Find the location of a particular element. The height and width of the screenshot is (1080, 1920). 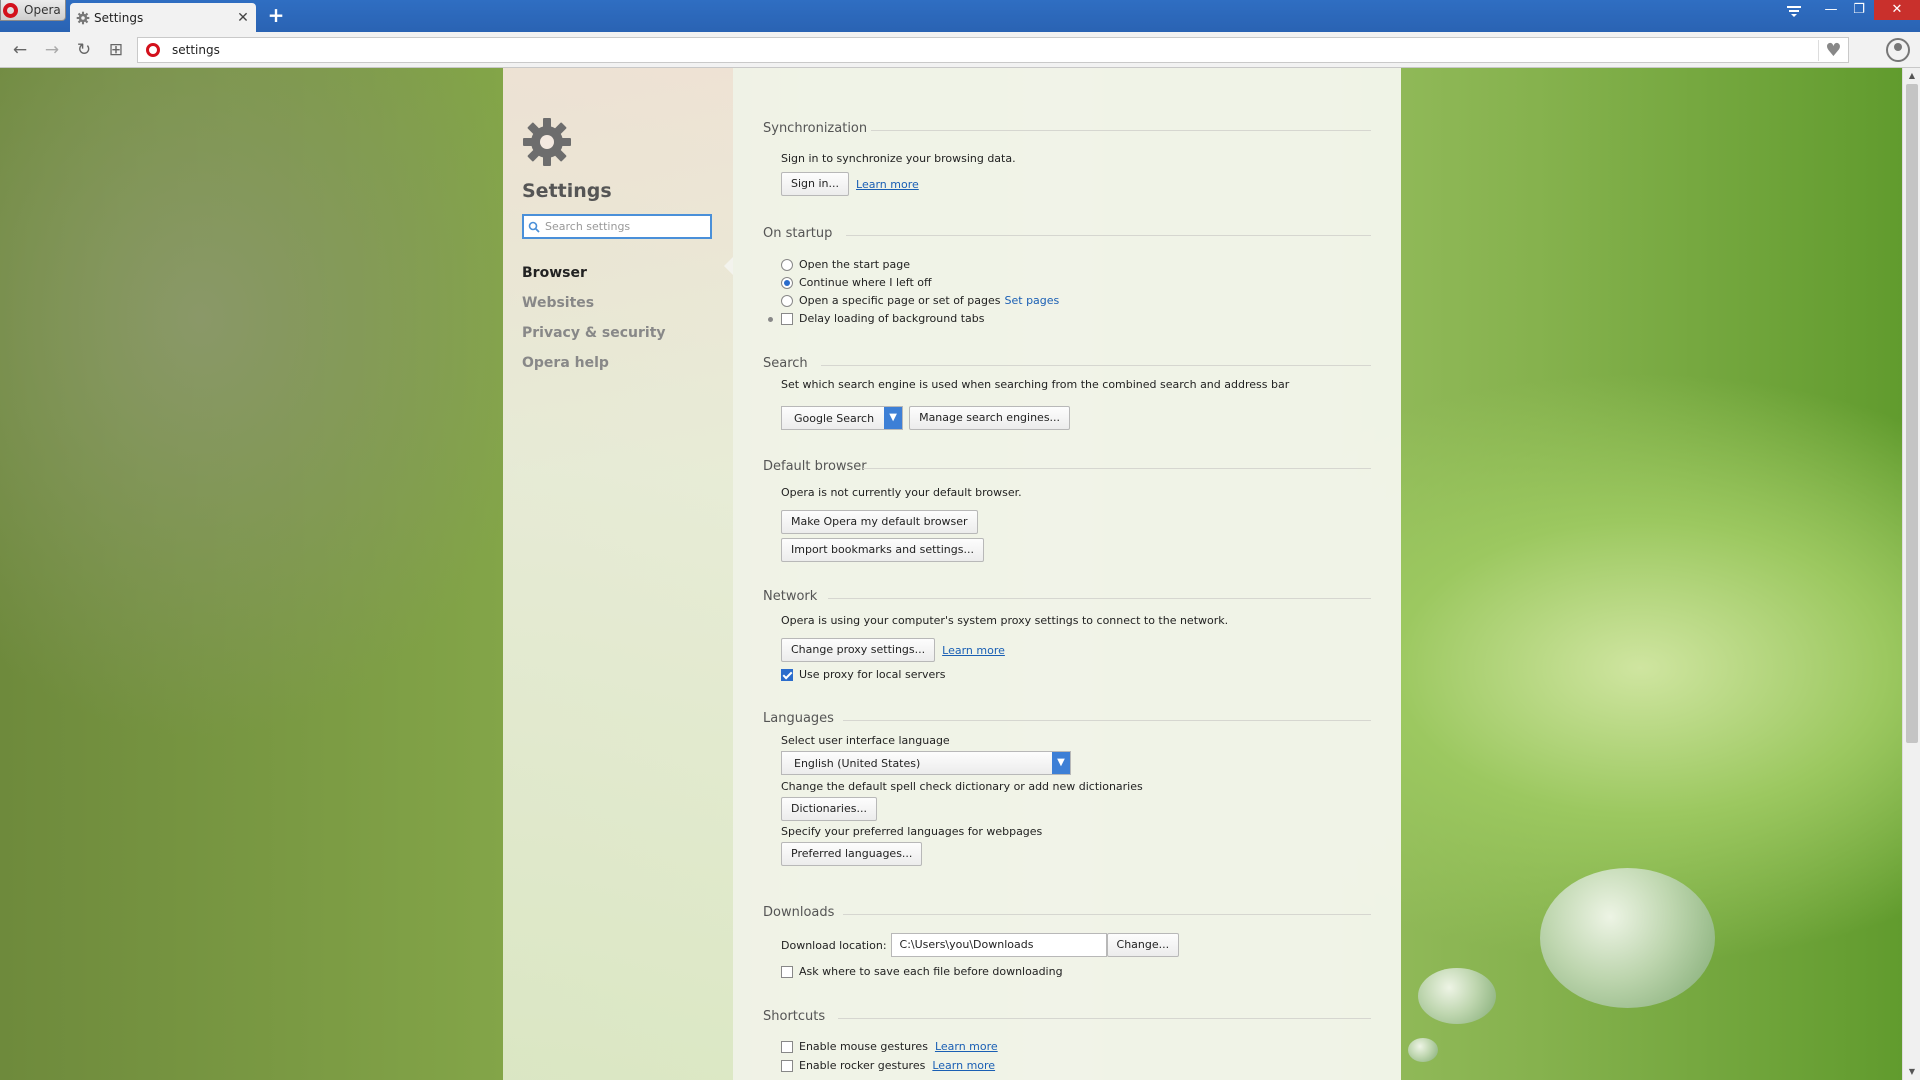

opera-logo-icon is located at coordinates (10, 10).